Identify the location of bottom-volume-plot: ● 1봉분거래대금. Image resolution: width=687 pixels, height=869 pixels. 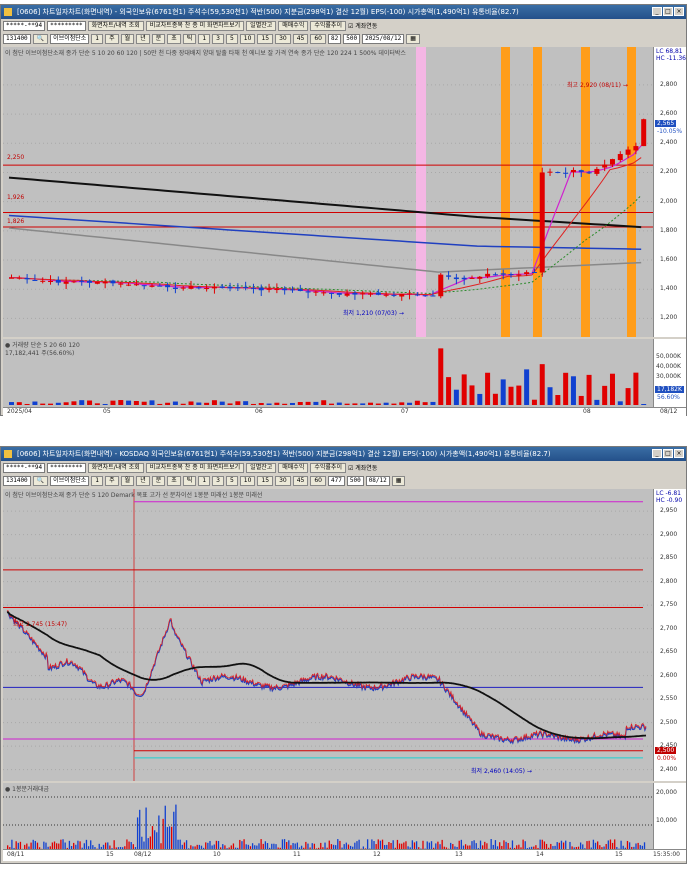
(328, 816).